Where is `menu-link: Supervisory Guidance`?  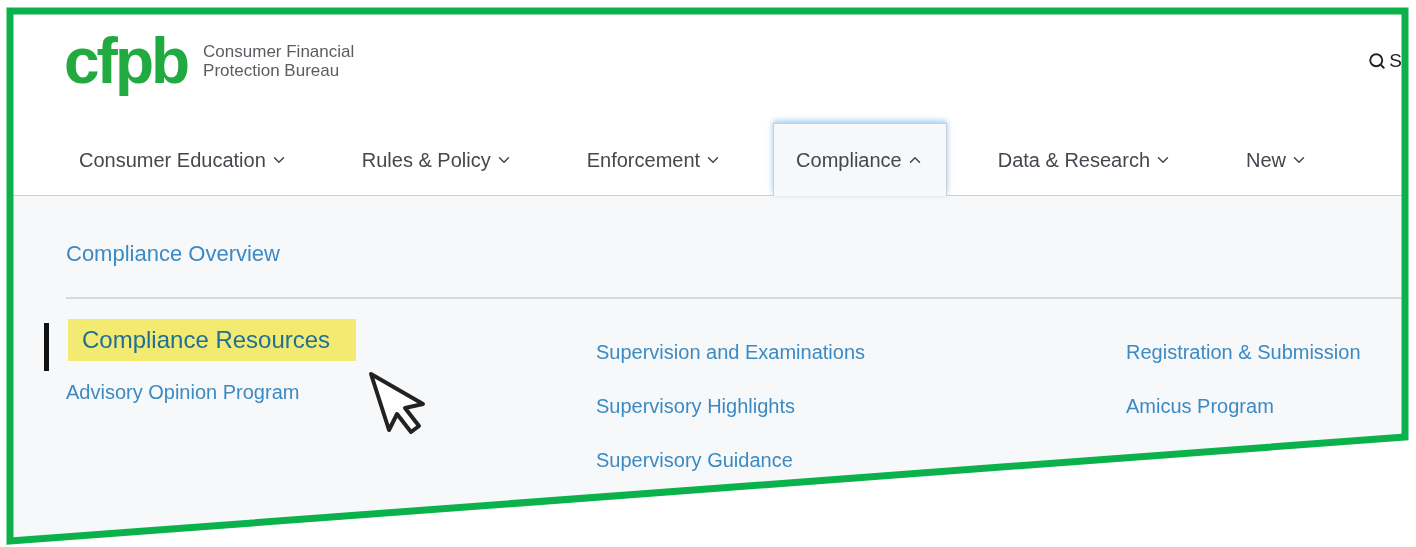 menu-link: Supervisory Guidance is located at coordinates (694, 460).